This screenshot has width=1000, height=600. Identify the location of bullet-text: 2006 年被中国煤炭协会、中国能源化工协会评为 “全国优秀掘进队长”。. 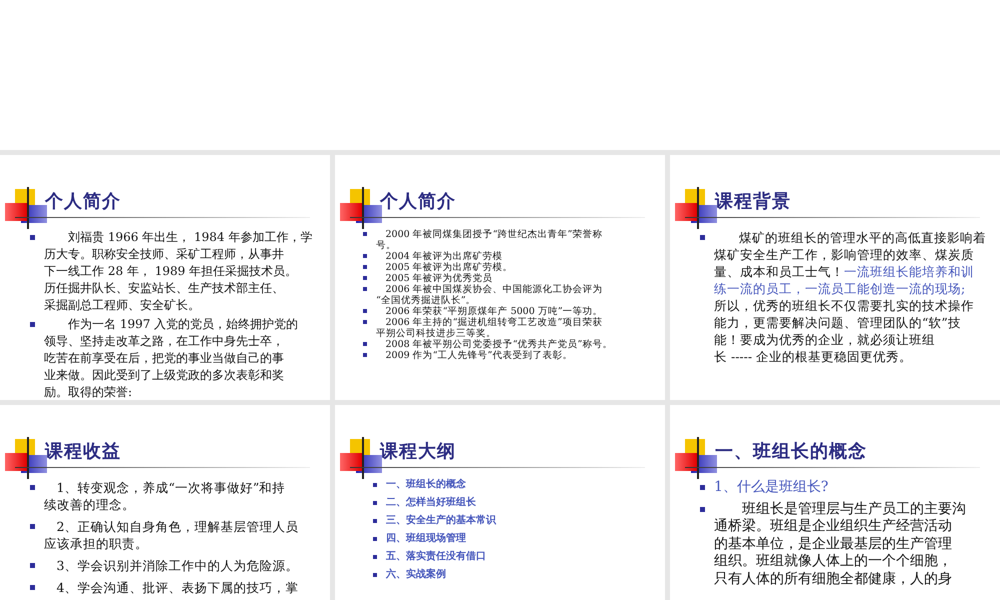
(489, 295).